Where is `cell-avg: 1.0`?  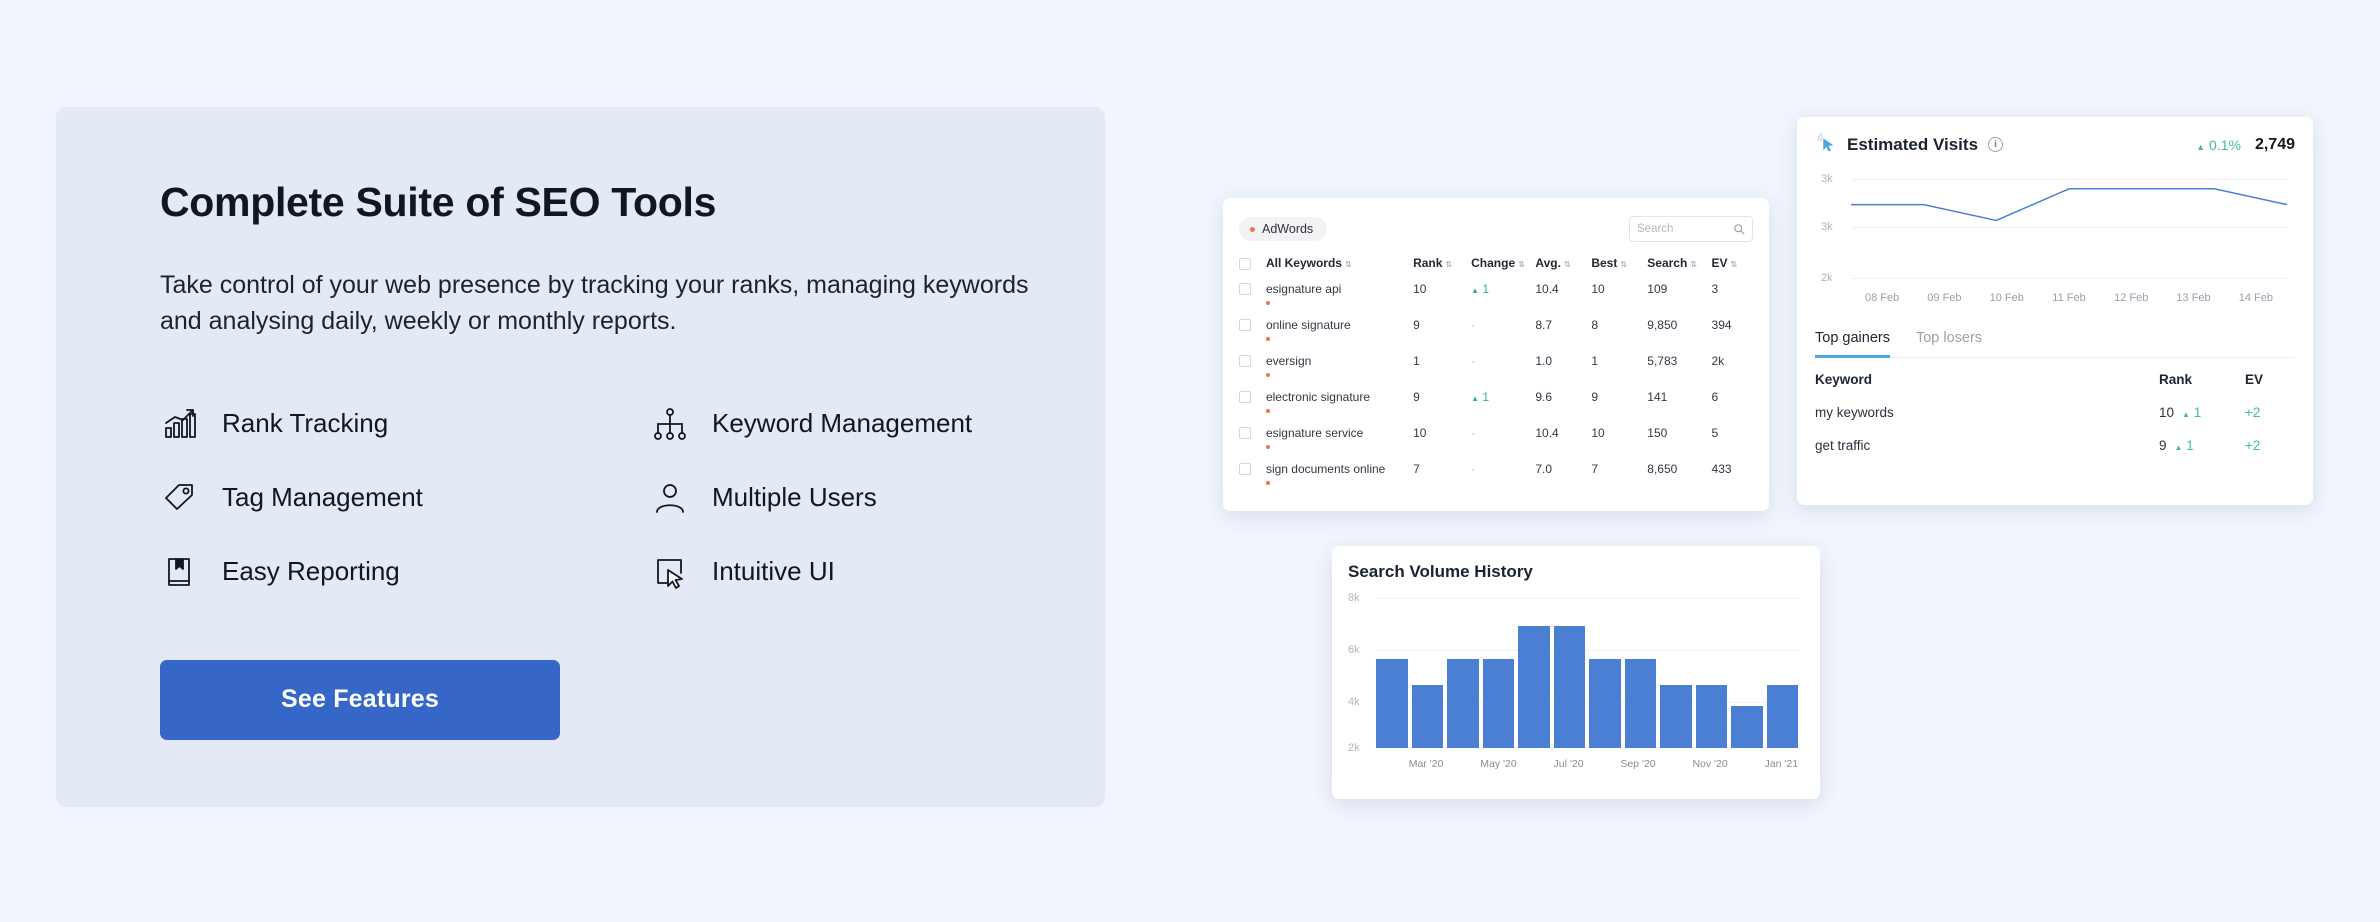 cell-avg: 1.0 is located at coordinates (1544, 361).